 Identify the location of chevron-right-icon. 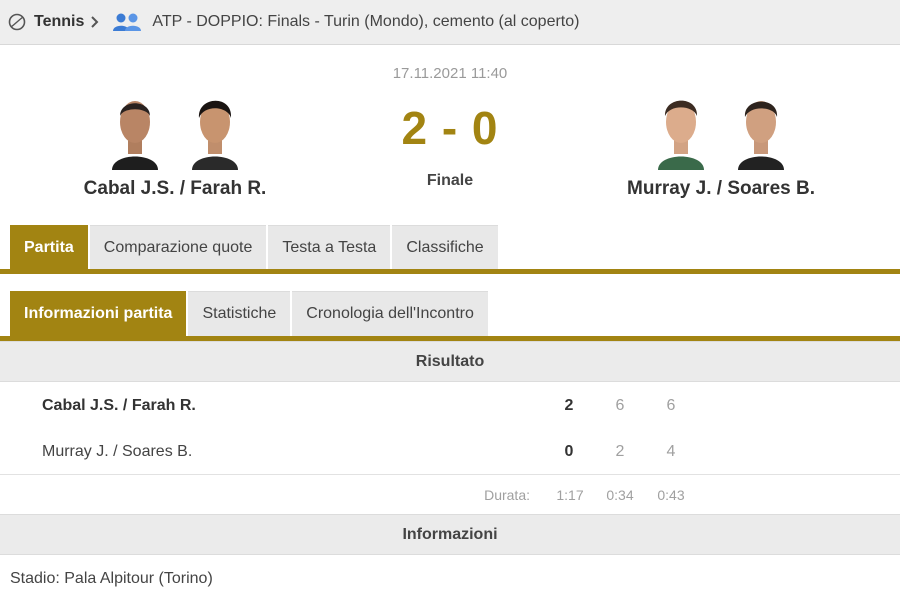
(95, 22).